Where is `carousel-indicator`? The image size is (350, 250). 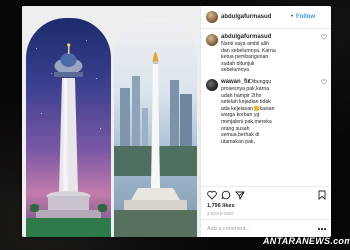
carousel-indicator is located at coordinates (111, 233).